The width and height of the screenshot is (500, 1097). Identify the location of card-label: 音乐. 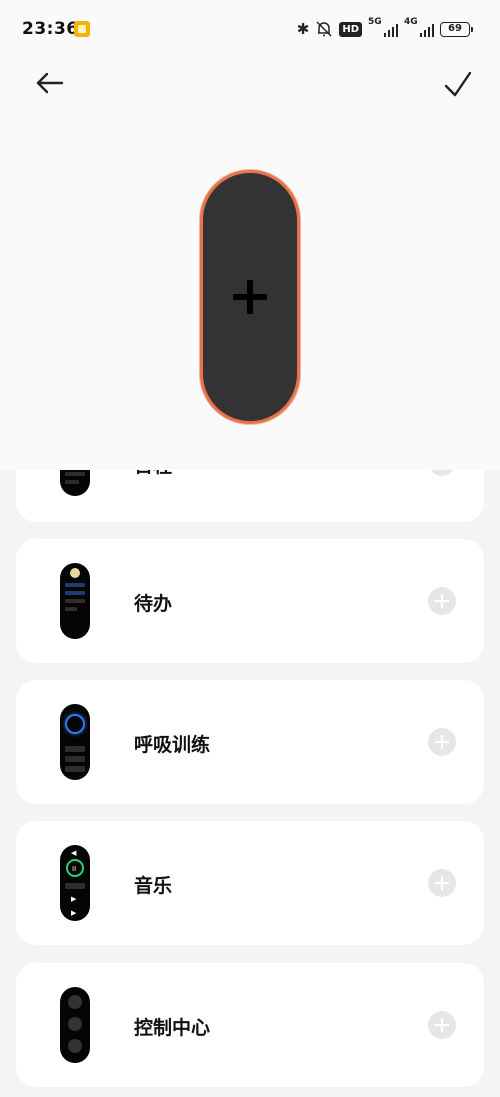
(153, 886).